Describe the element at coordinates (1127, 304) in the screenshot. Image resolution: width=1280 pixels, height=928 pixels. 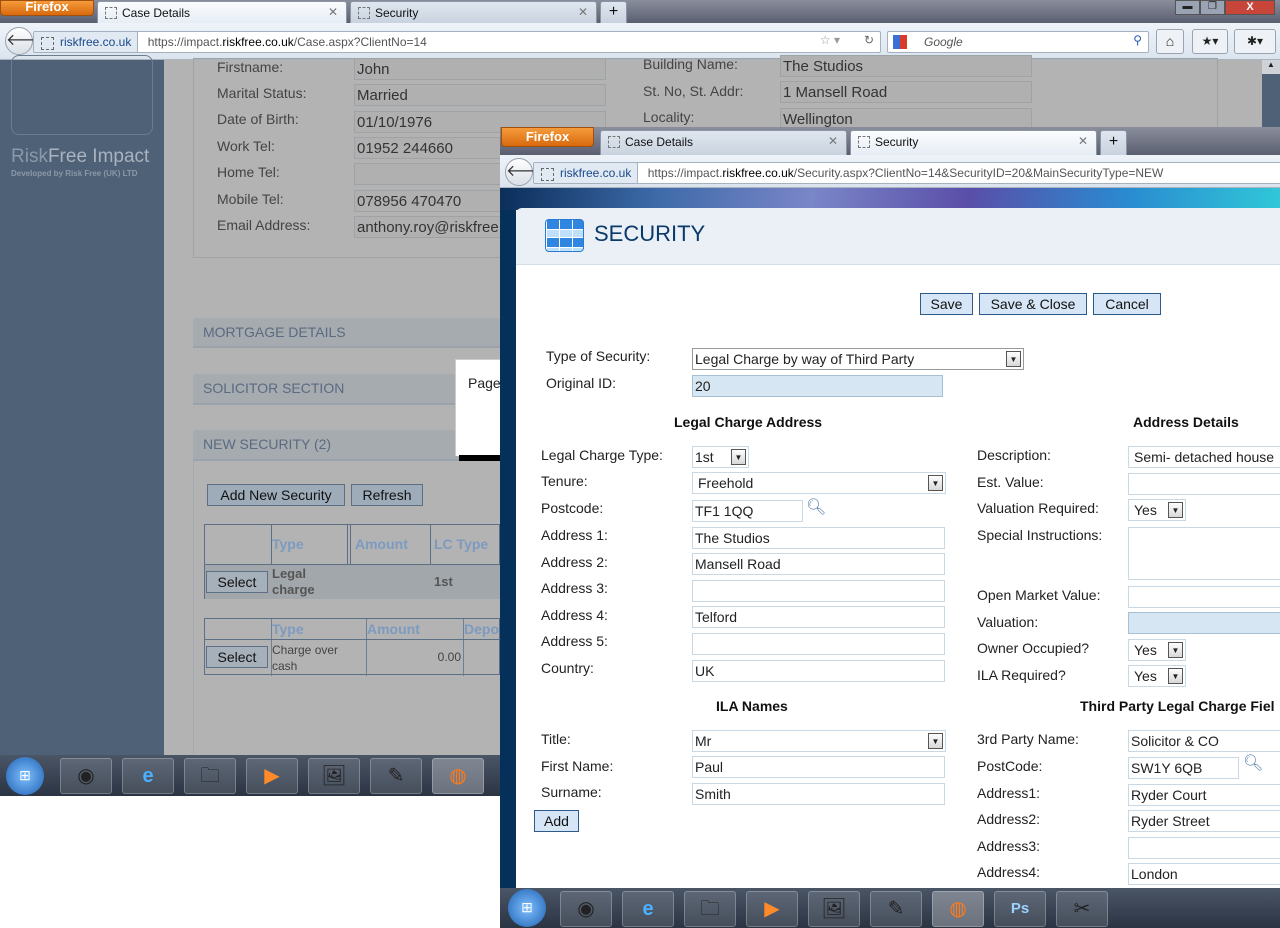
I see `cancel-button: Cancel` at that location.